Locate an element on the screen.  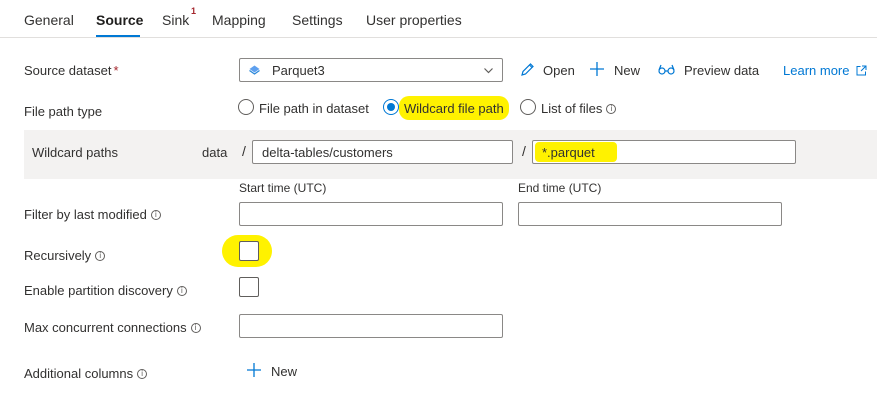
filter-last-modified-label: Filter by last modified i is located at coordinates (92, 214).